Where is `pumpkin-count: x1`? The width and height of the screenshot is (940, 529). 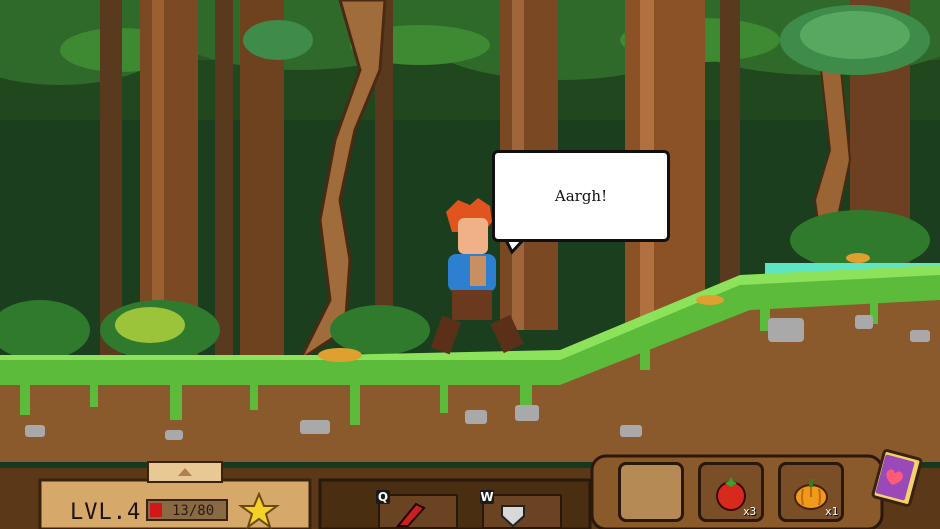
pumpkin-count: x1 is located at coordinates (832, 511).